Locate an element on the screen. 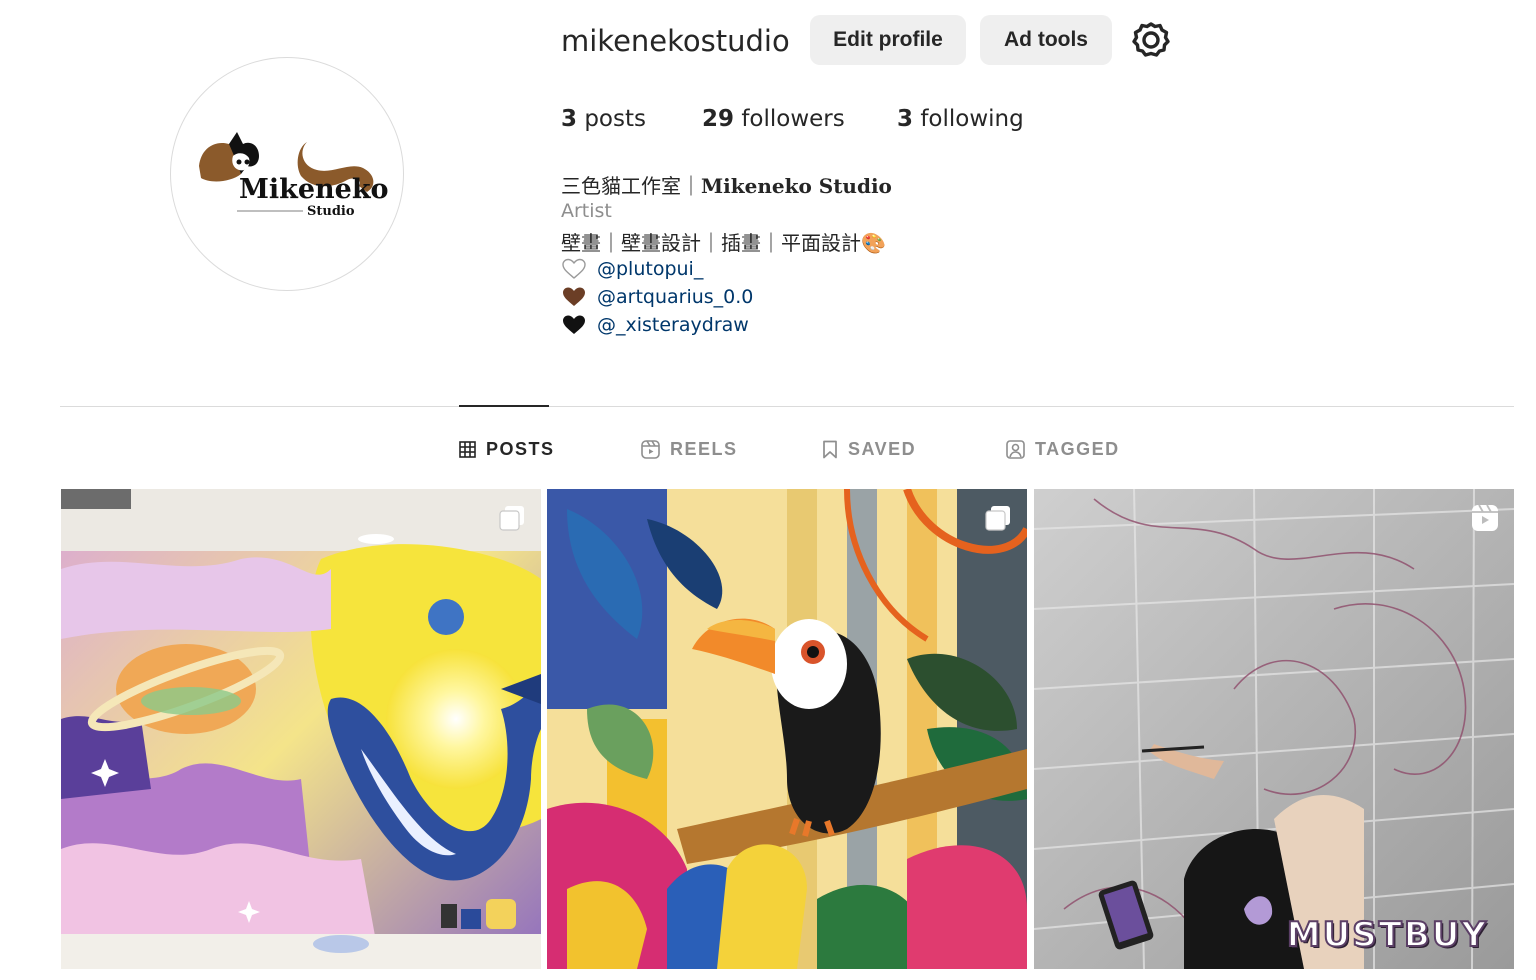 The width and height of the screenshot is (1536, 980). bio-description: 壁畫｜壁畫設計｜插畫｜平面設計🎨 is located at coordinates (723, 243).